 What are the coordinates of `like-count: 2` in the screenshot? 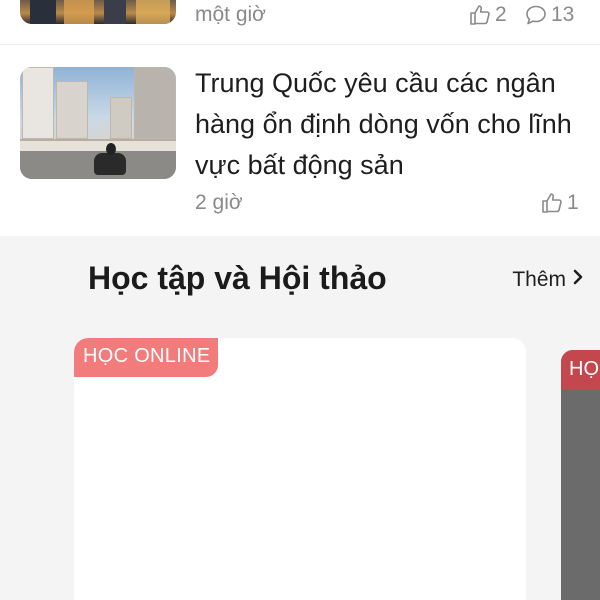 It's located at (487, 15).